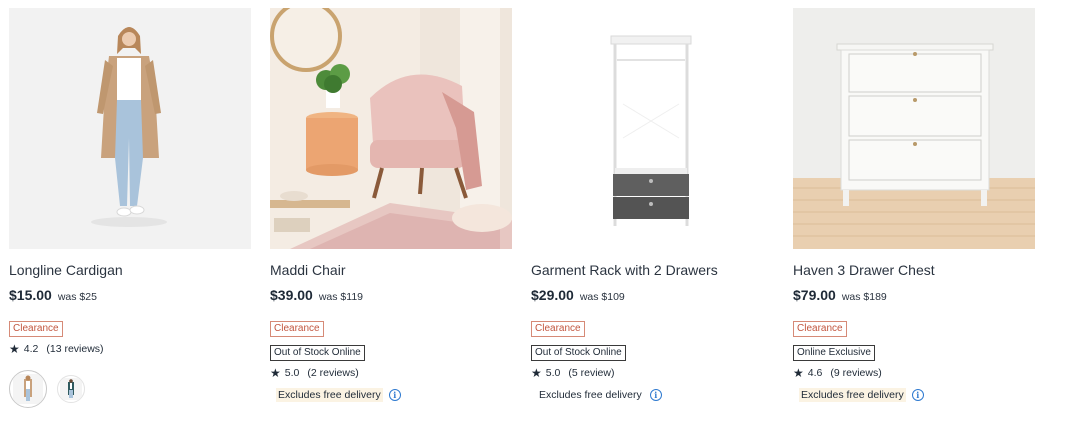 This screenshot has width=1080, height=423. What do you see at coordinates (591, 373) in the screenshot?
I see `review-count: (5 review)` at bounding box center [591, 373].